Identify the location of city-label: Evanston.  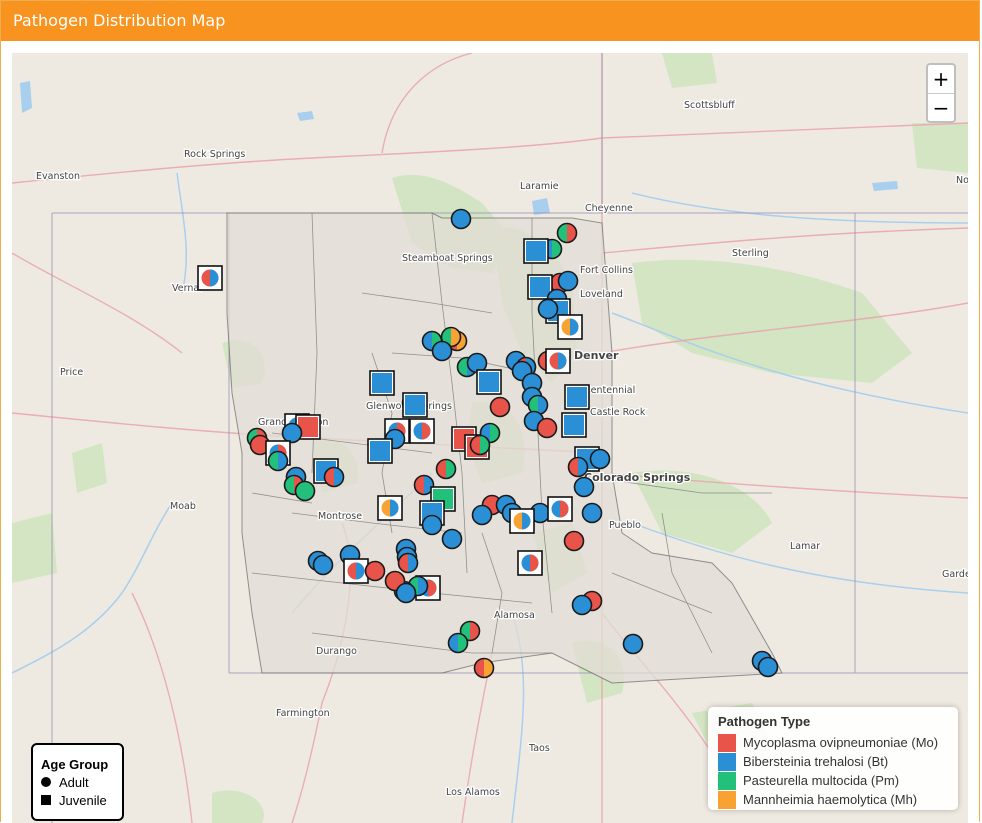
(58, 176).